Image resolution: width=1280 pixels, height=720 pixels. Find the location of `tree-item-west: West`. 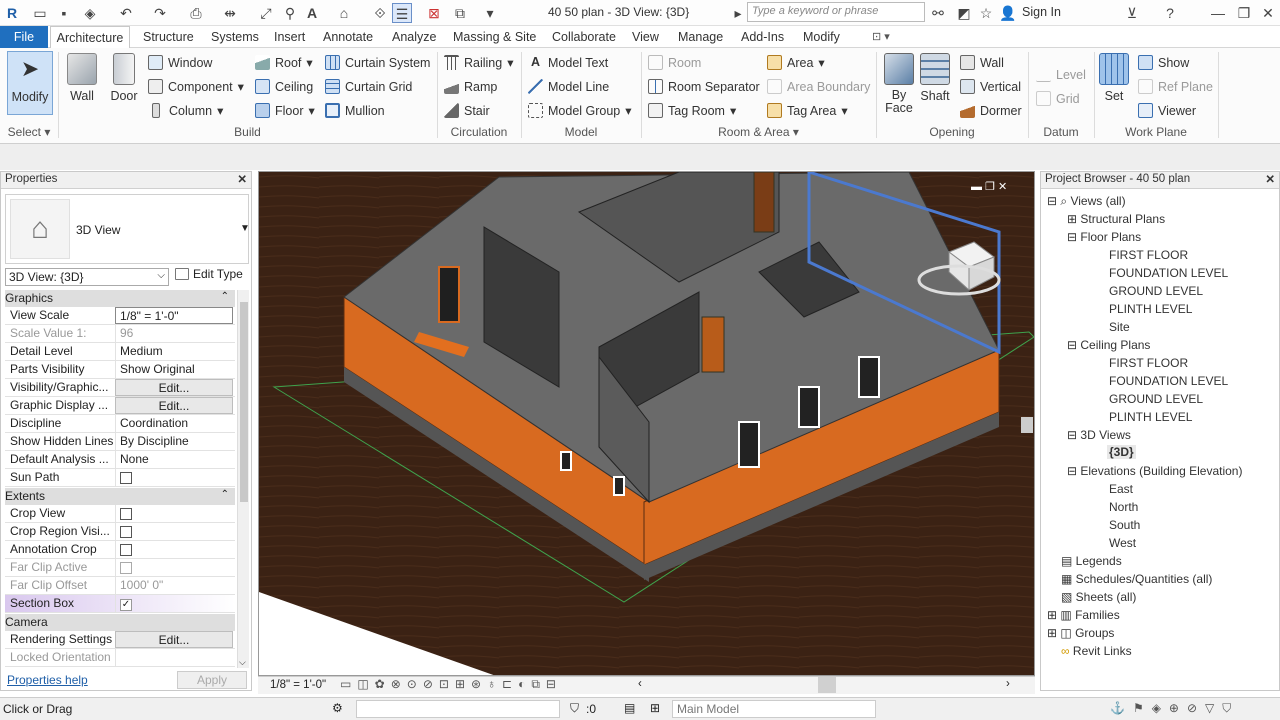

tree-item-west: West is located at coordinates (1122, 543).